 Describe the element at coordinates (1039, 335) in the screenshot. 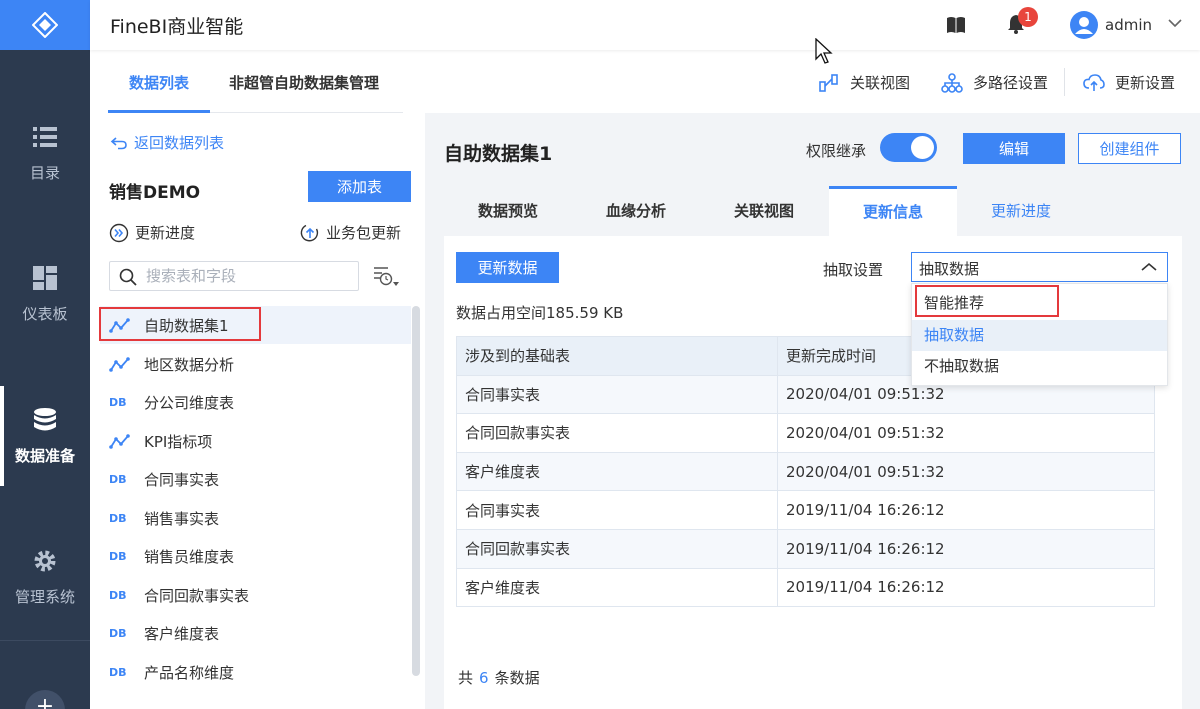

I see `option-extract-data: 抽取数据` at that location.